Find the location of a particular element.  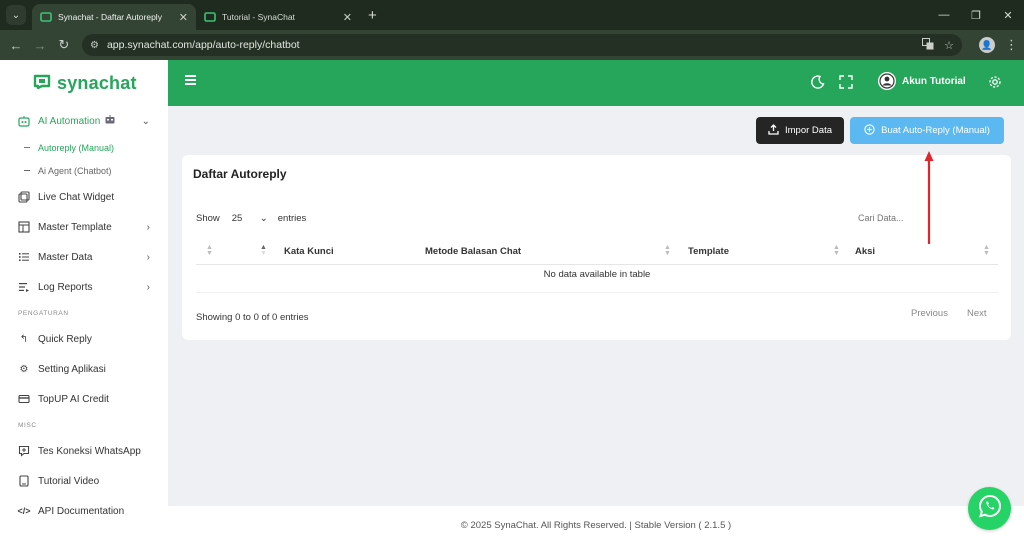

window-controls: — ❐ ✕ is located at coordinates (976, 15).